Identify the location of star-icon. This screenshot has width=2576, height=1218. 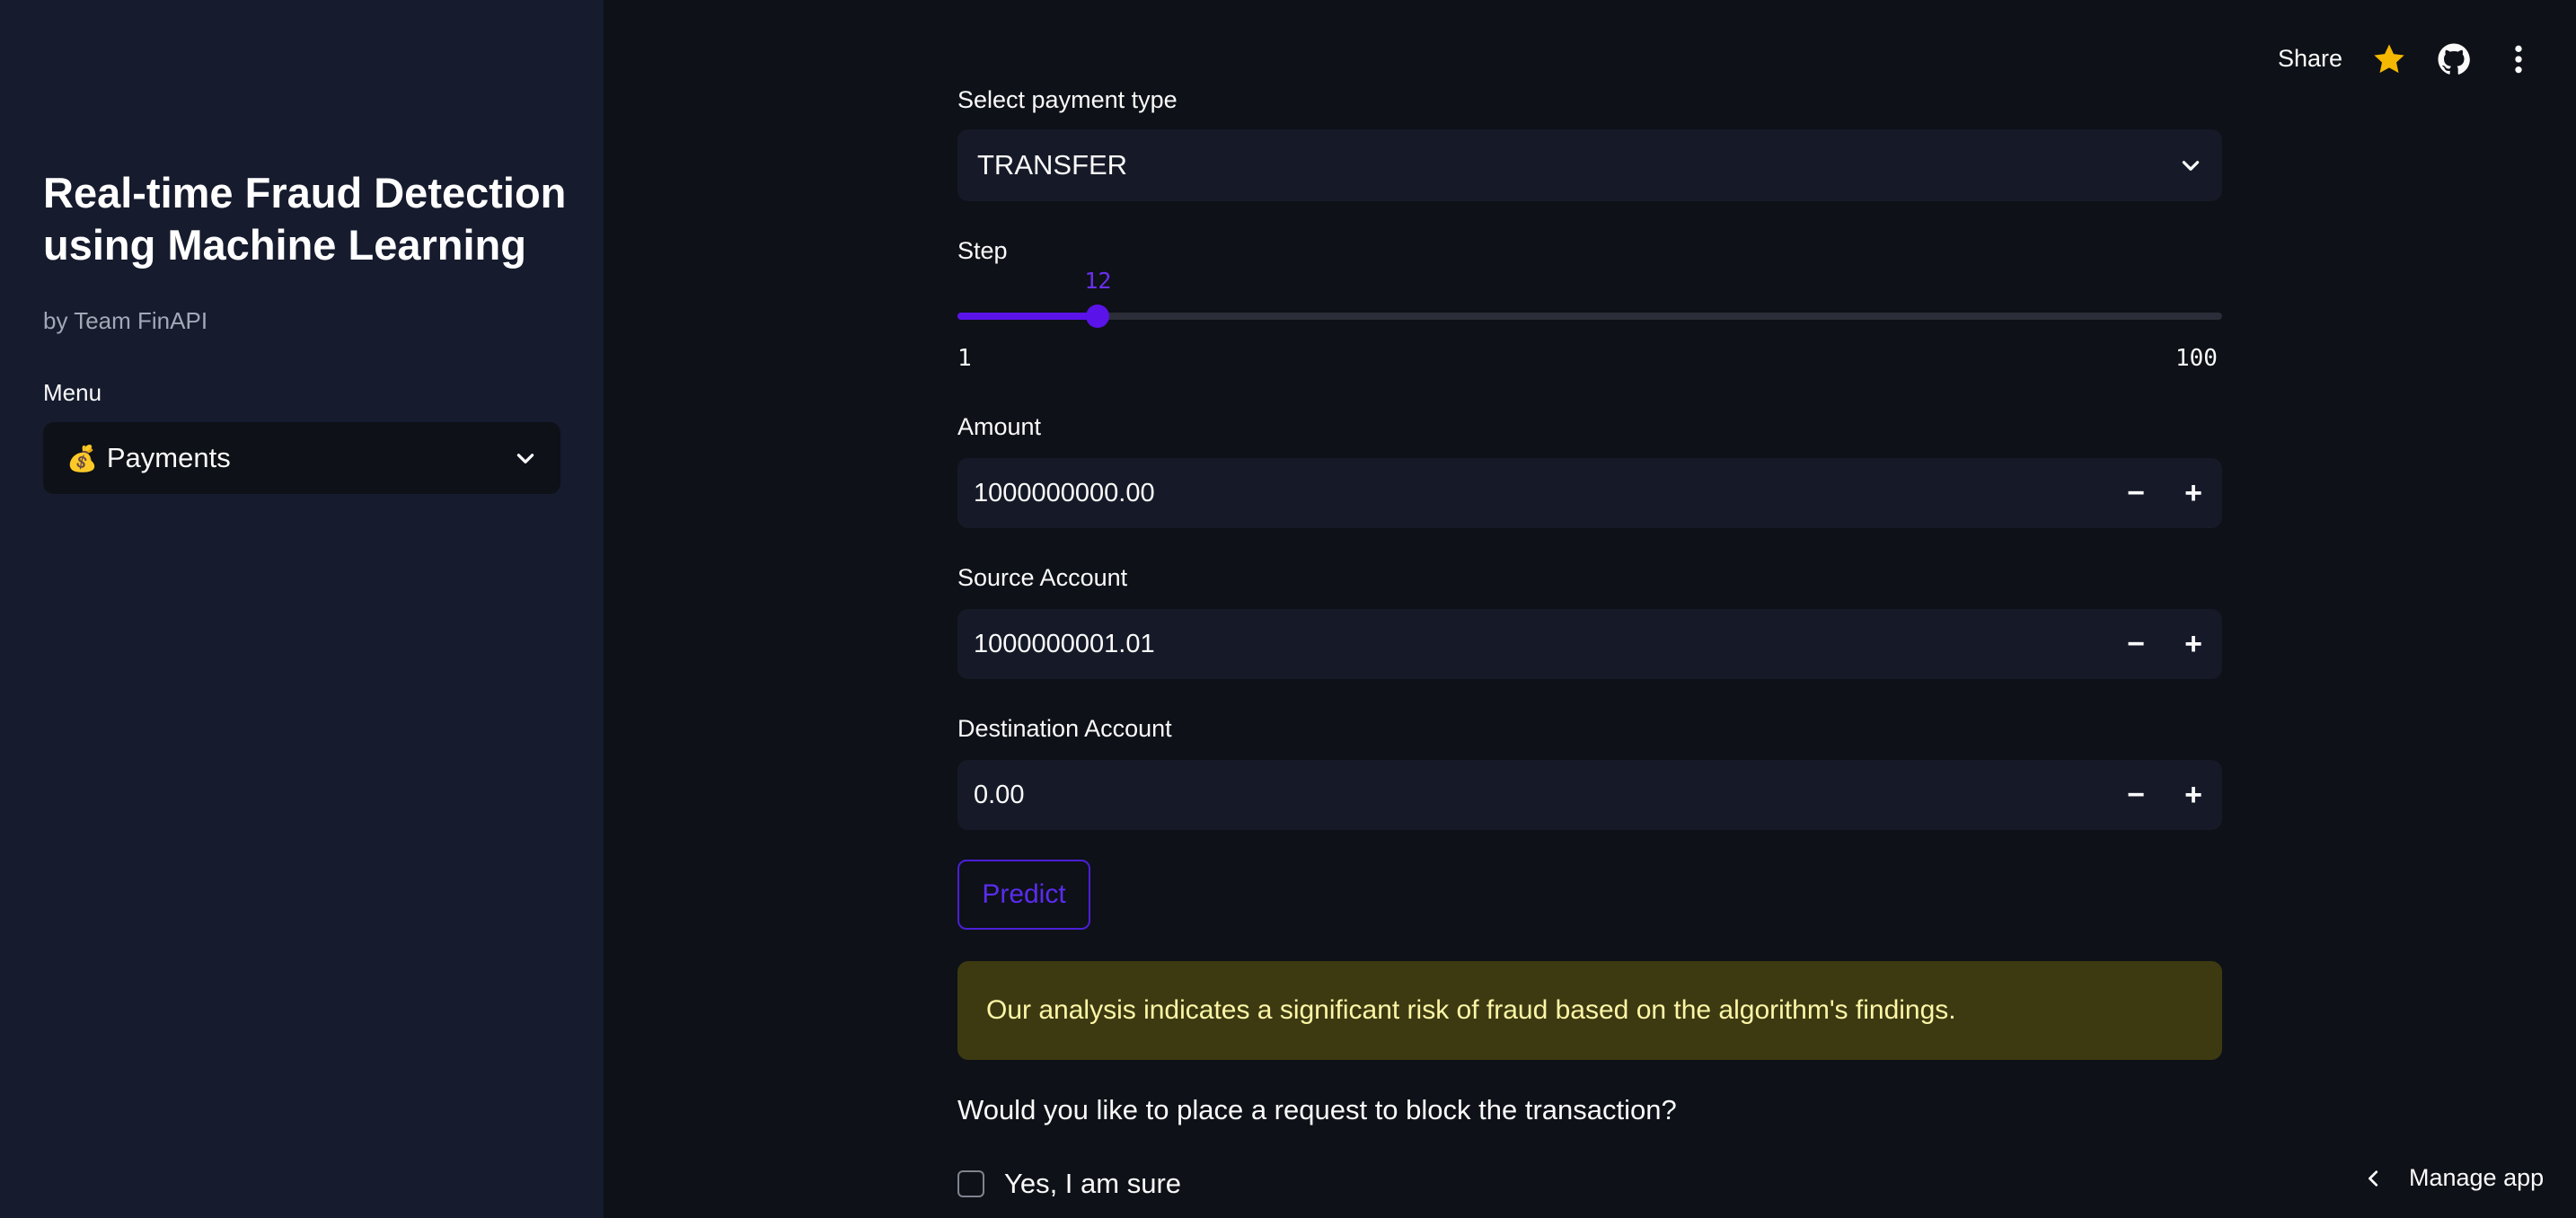
(2389, 59).